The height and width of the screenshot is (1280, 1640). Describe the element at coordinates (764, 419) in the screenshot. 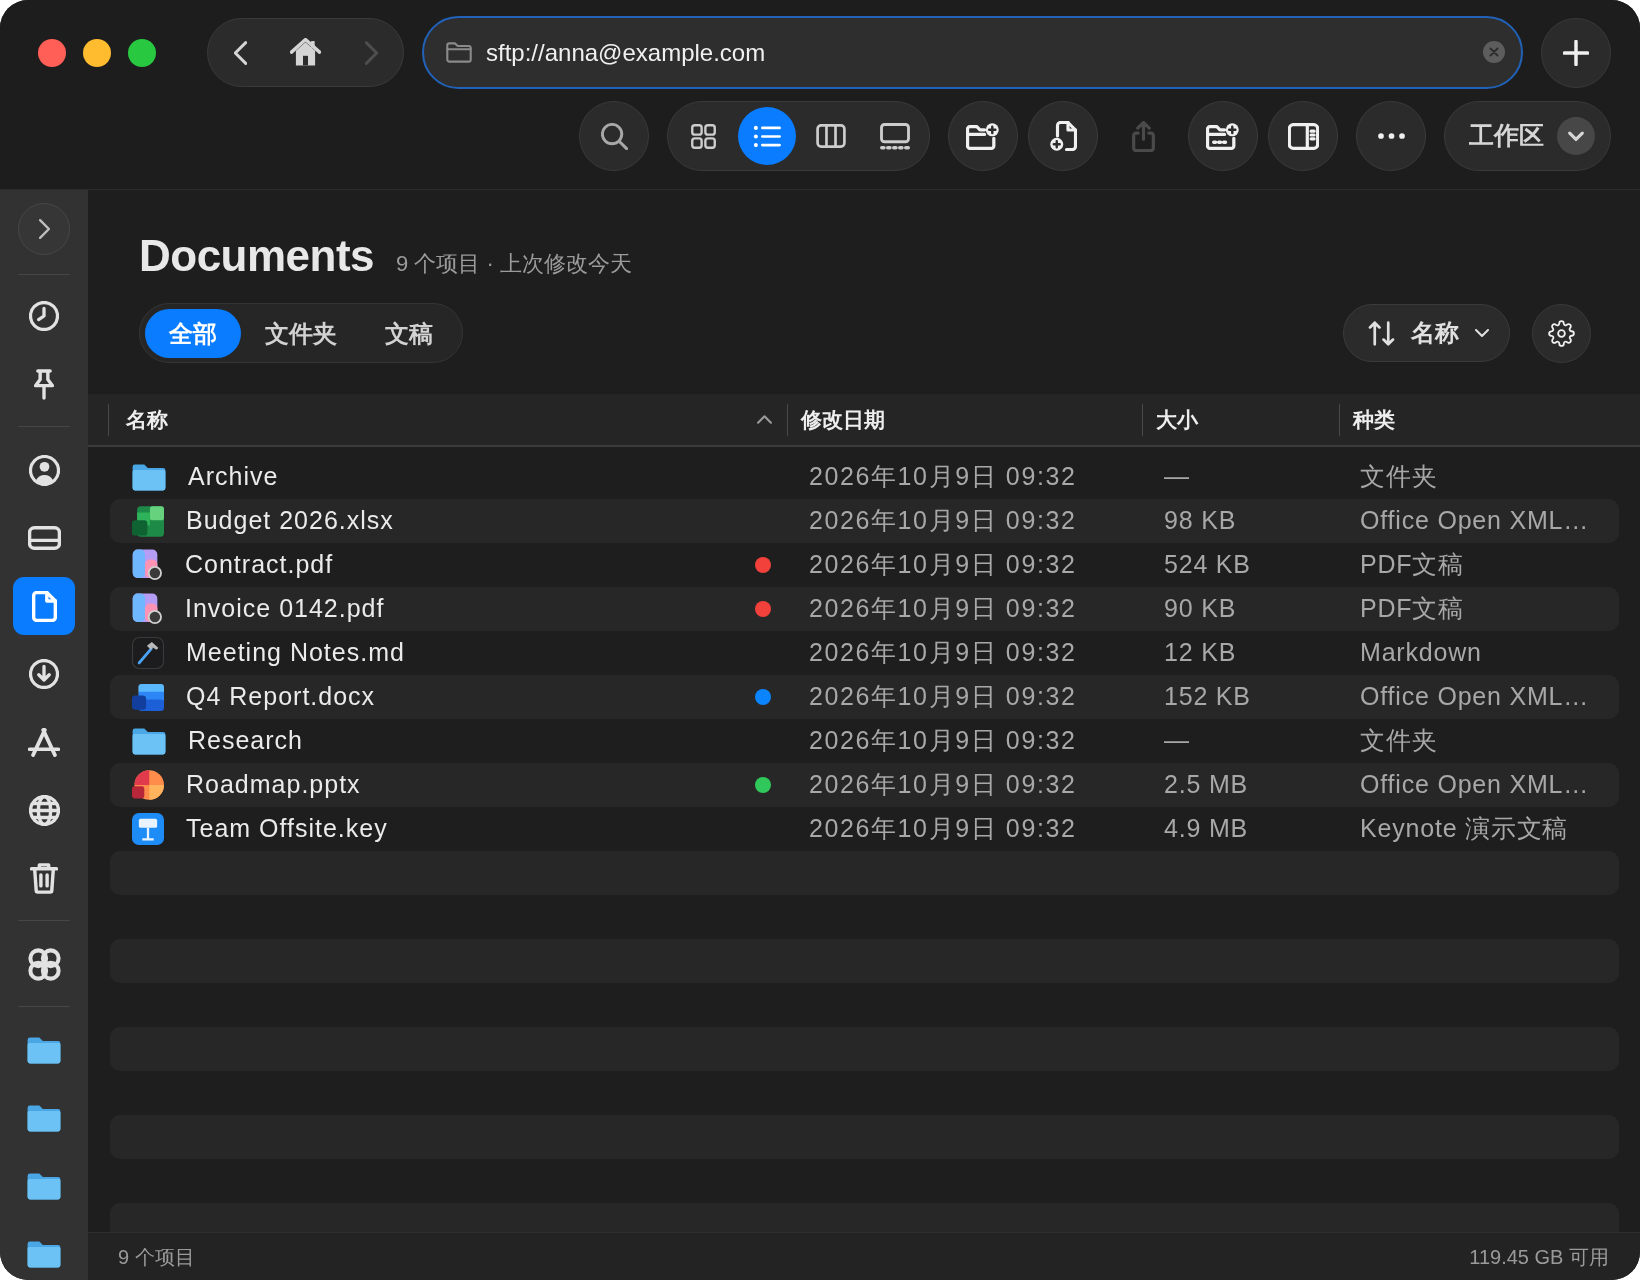

I see `chevron-up-icon` at that location.